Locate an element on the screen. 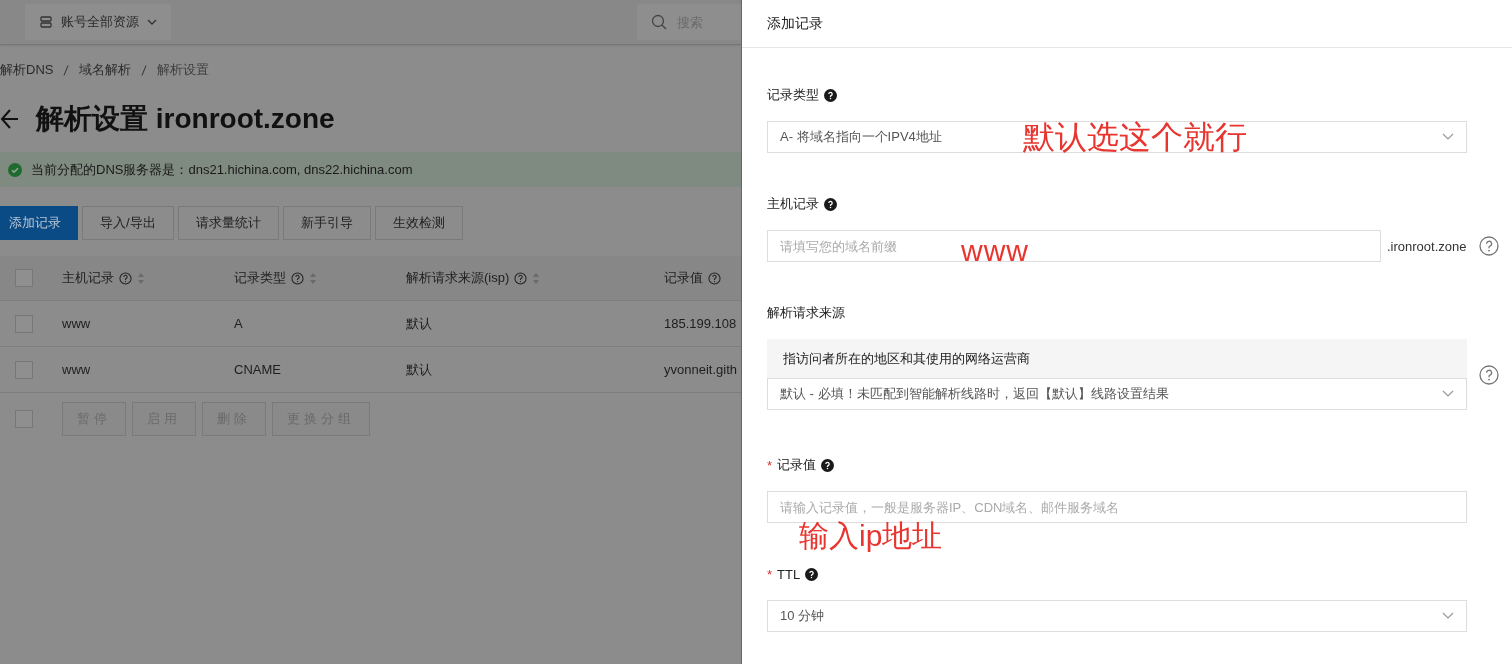  table-cell: CNAME is located at coordinates (257, 369).